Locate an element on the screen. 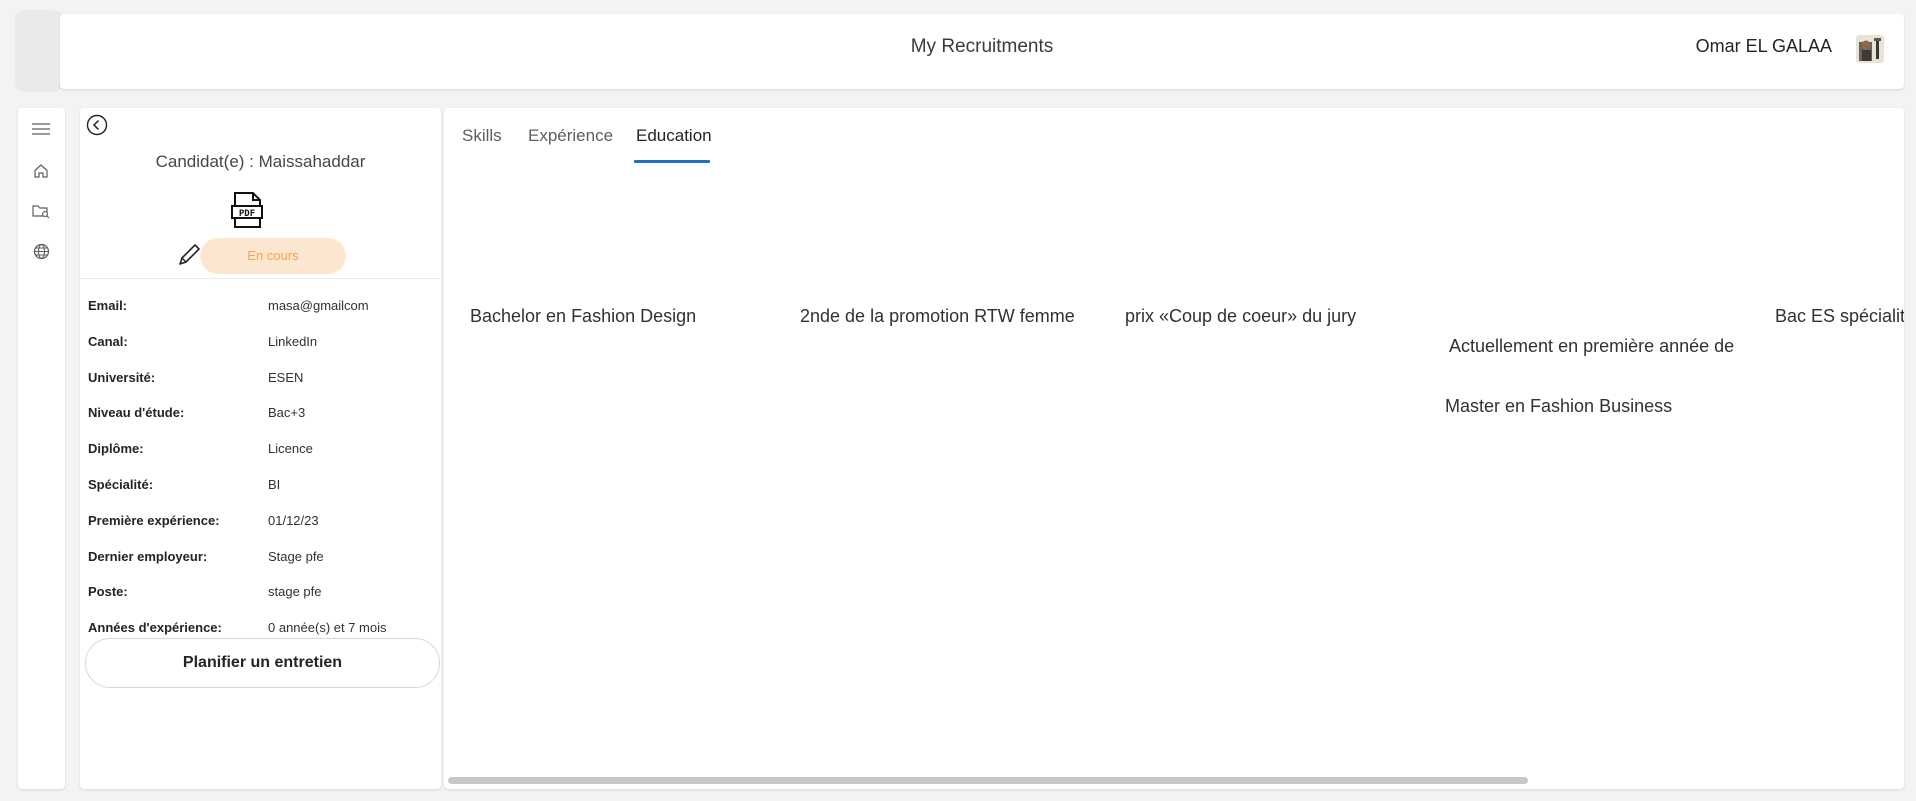  schedule-interview-button: Planifier un entretien is located at coordinates (262, 663).